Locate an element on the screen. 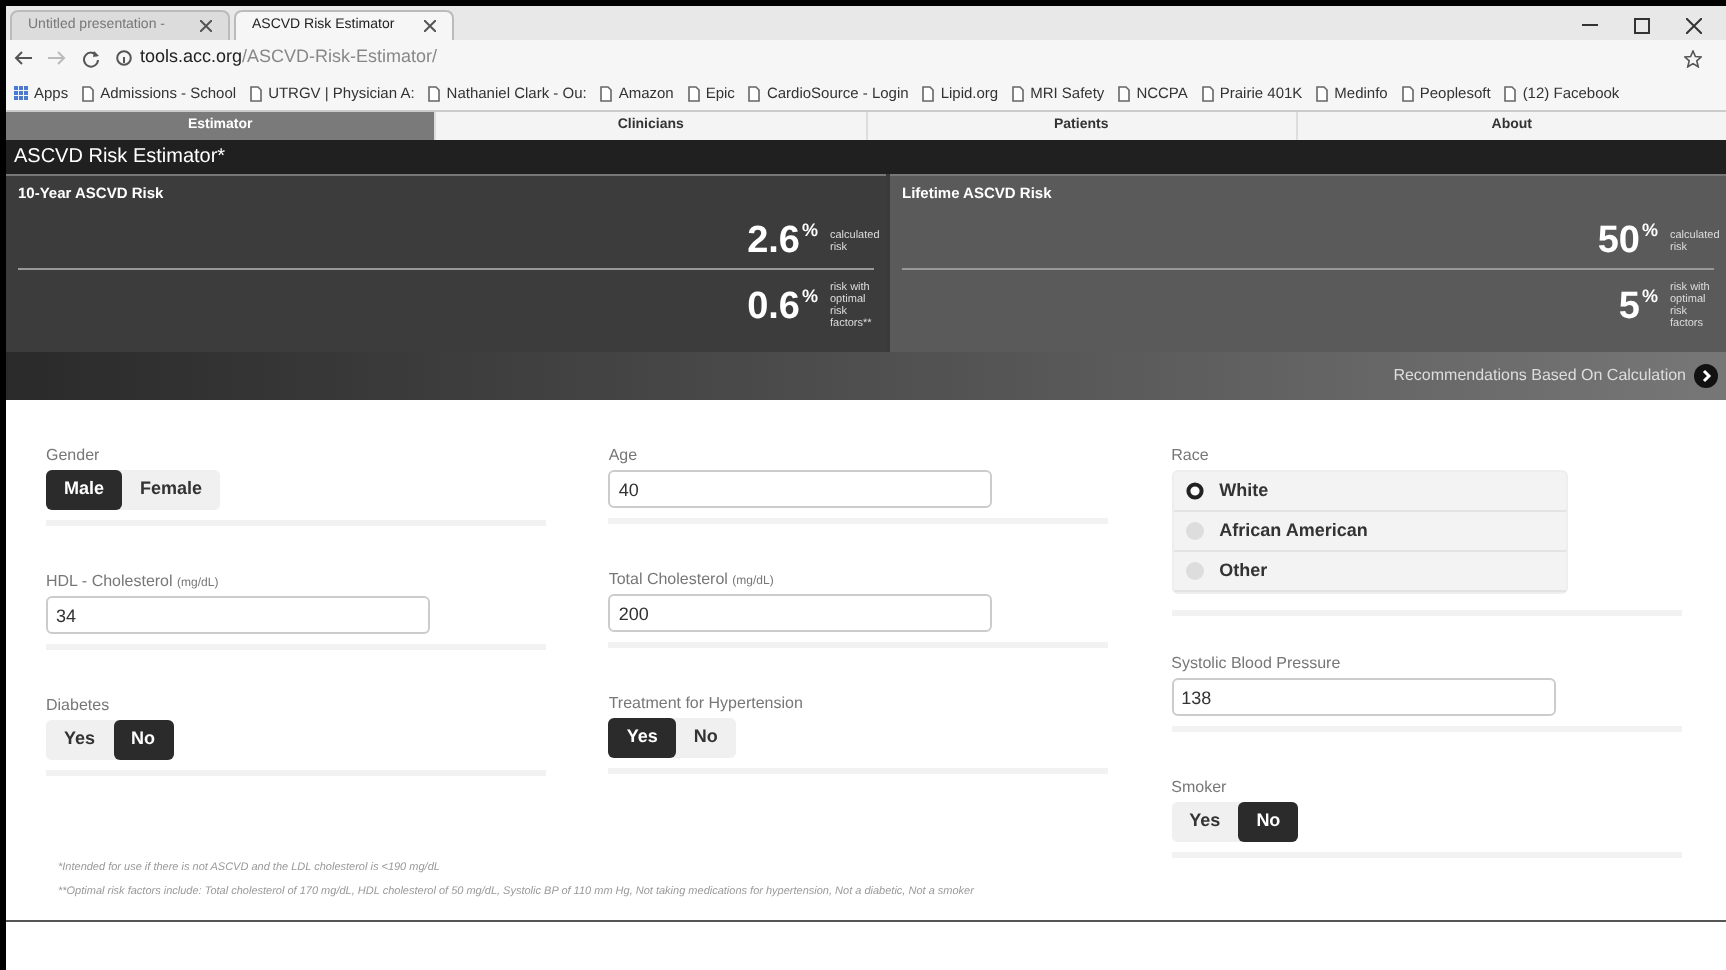 The width and height of the screenshot is (1726, 970). field-label: Smoker is located at coordinates (1200, 786).